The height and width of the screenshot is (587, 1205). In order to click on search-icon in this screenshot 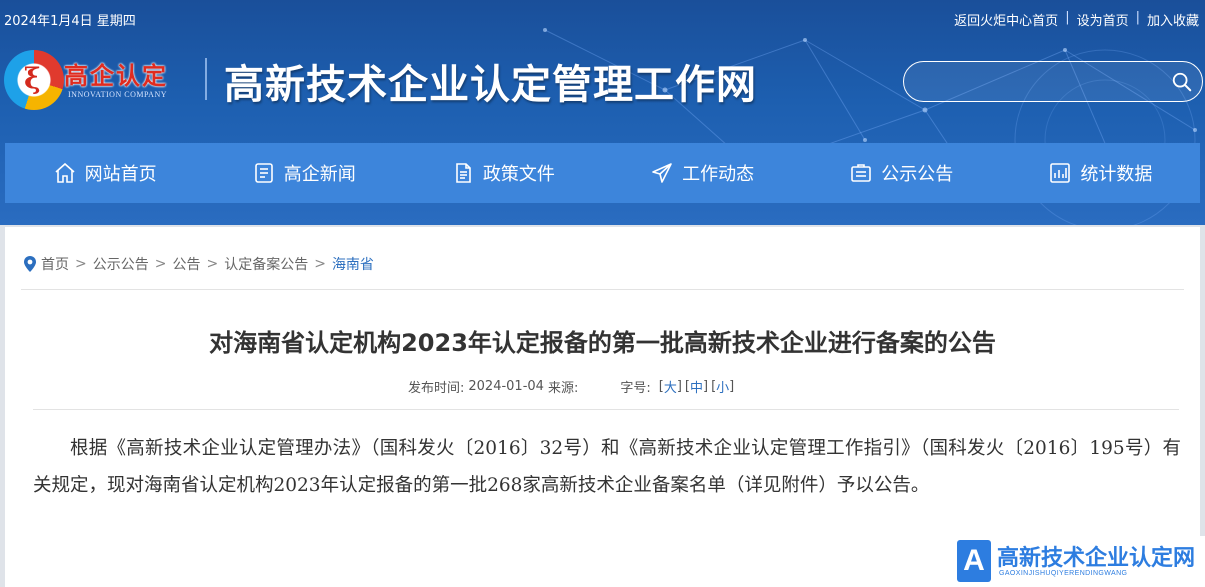, I will do `click(1182, 82)`.